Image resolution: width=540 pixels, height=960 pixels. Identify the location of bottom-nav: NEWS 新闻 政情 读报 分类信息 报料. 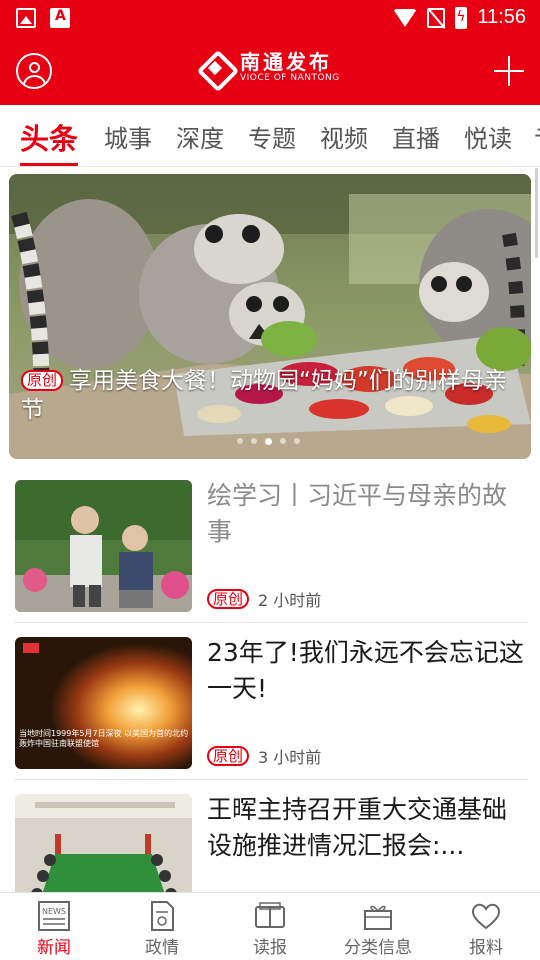
(270, 926).